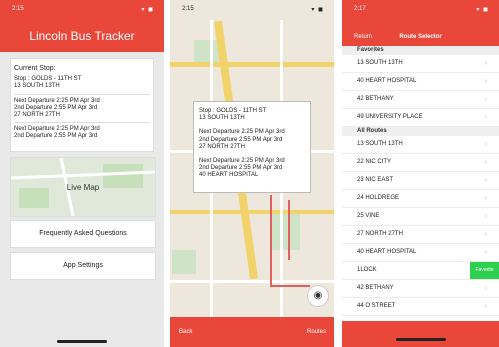 This screenshot has width=499, height=347. I want to click on bottom-bar, so click(420, 334).